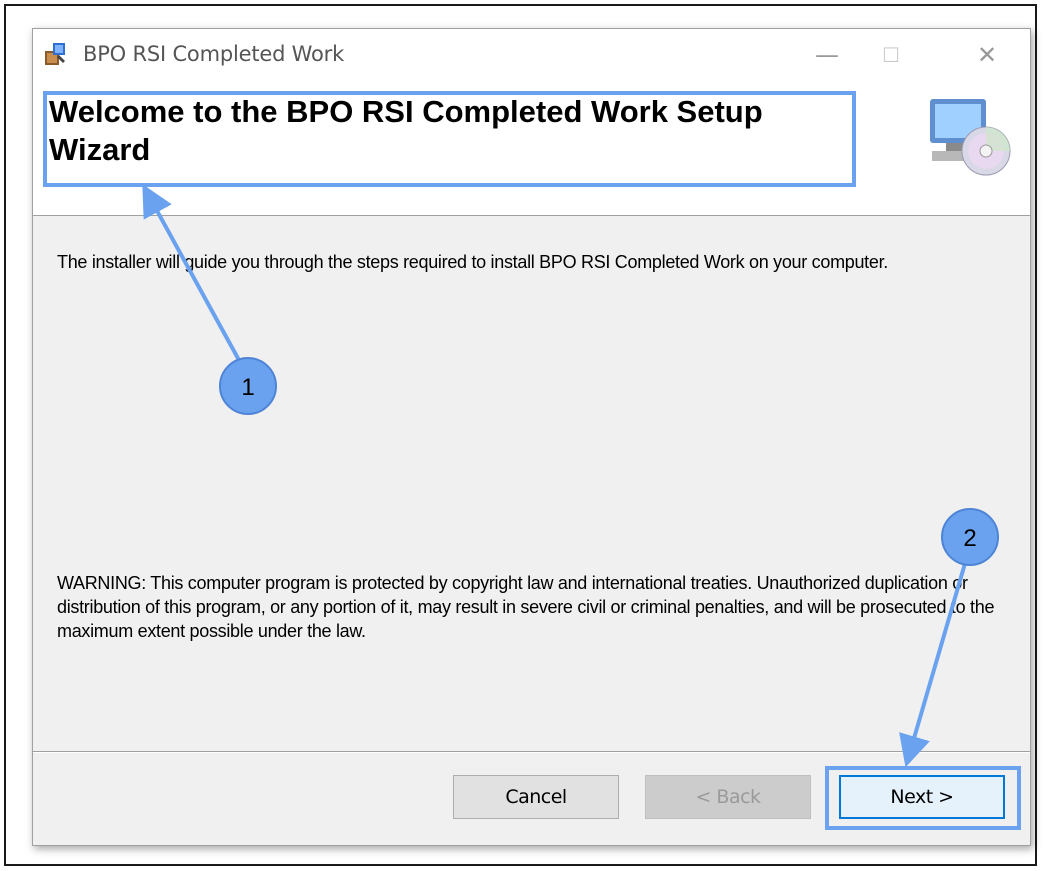 This screenshot has height=871, width=1043. I want to click on cancel-button: Cancel, so click(536, 797).